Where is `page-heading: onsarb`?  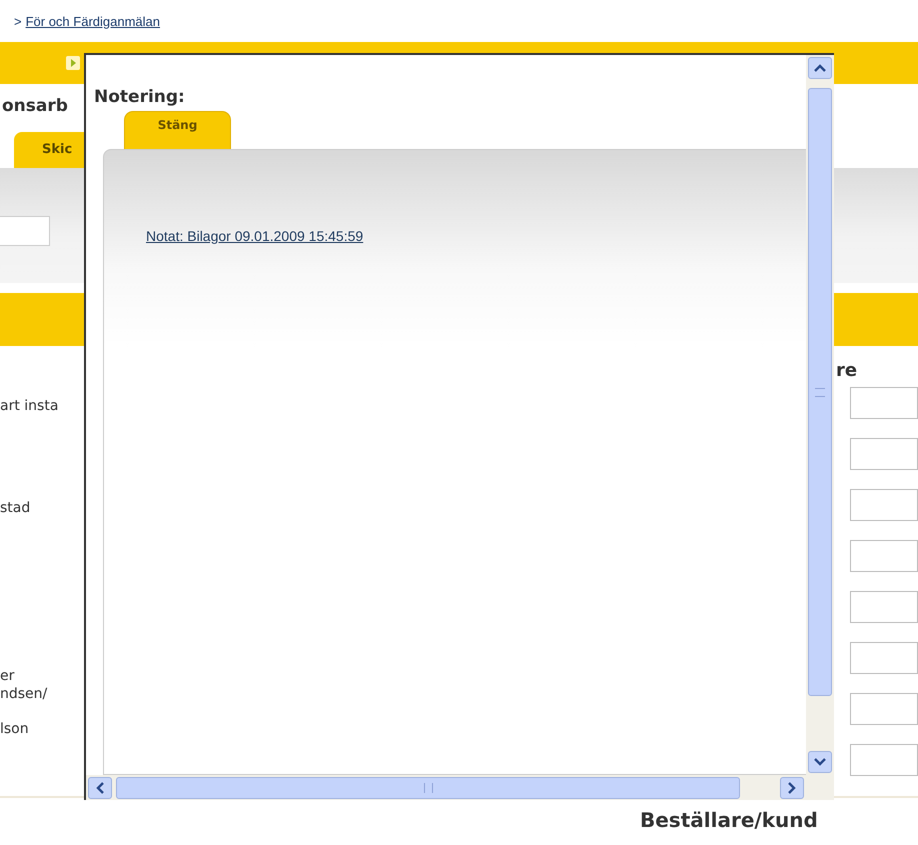 page-heading: onsarb is located at coordinates (34, 106).